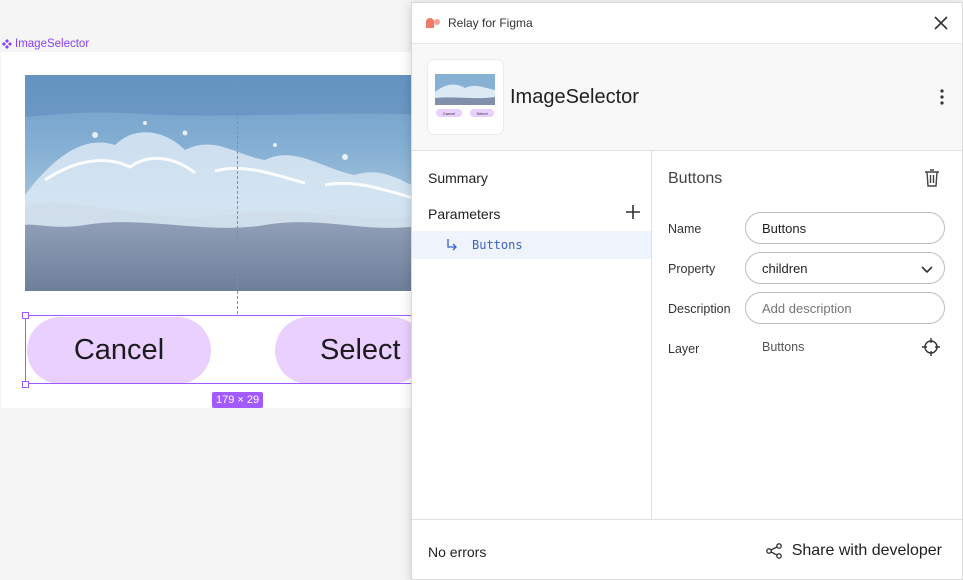 The width and height of the screenshot is (963, 580). I want to click on thumbnail-photo, so click(465, 89).